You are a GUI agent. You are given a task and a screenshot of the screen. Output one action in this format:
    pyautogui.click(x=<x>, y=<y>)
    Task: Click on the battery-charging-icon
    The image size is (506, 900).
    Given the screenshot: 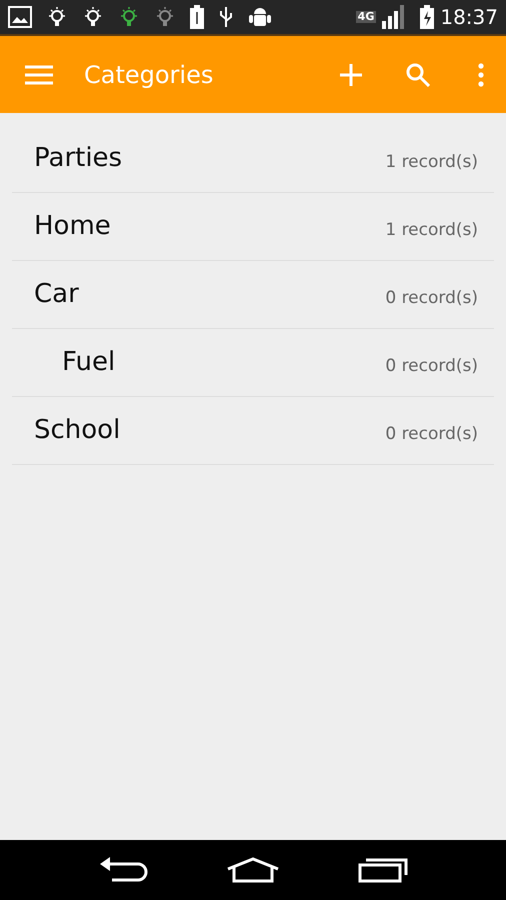 What is the action you would take?
    pyautogui.click(x=427, y=17)
    